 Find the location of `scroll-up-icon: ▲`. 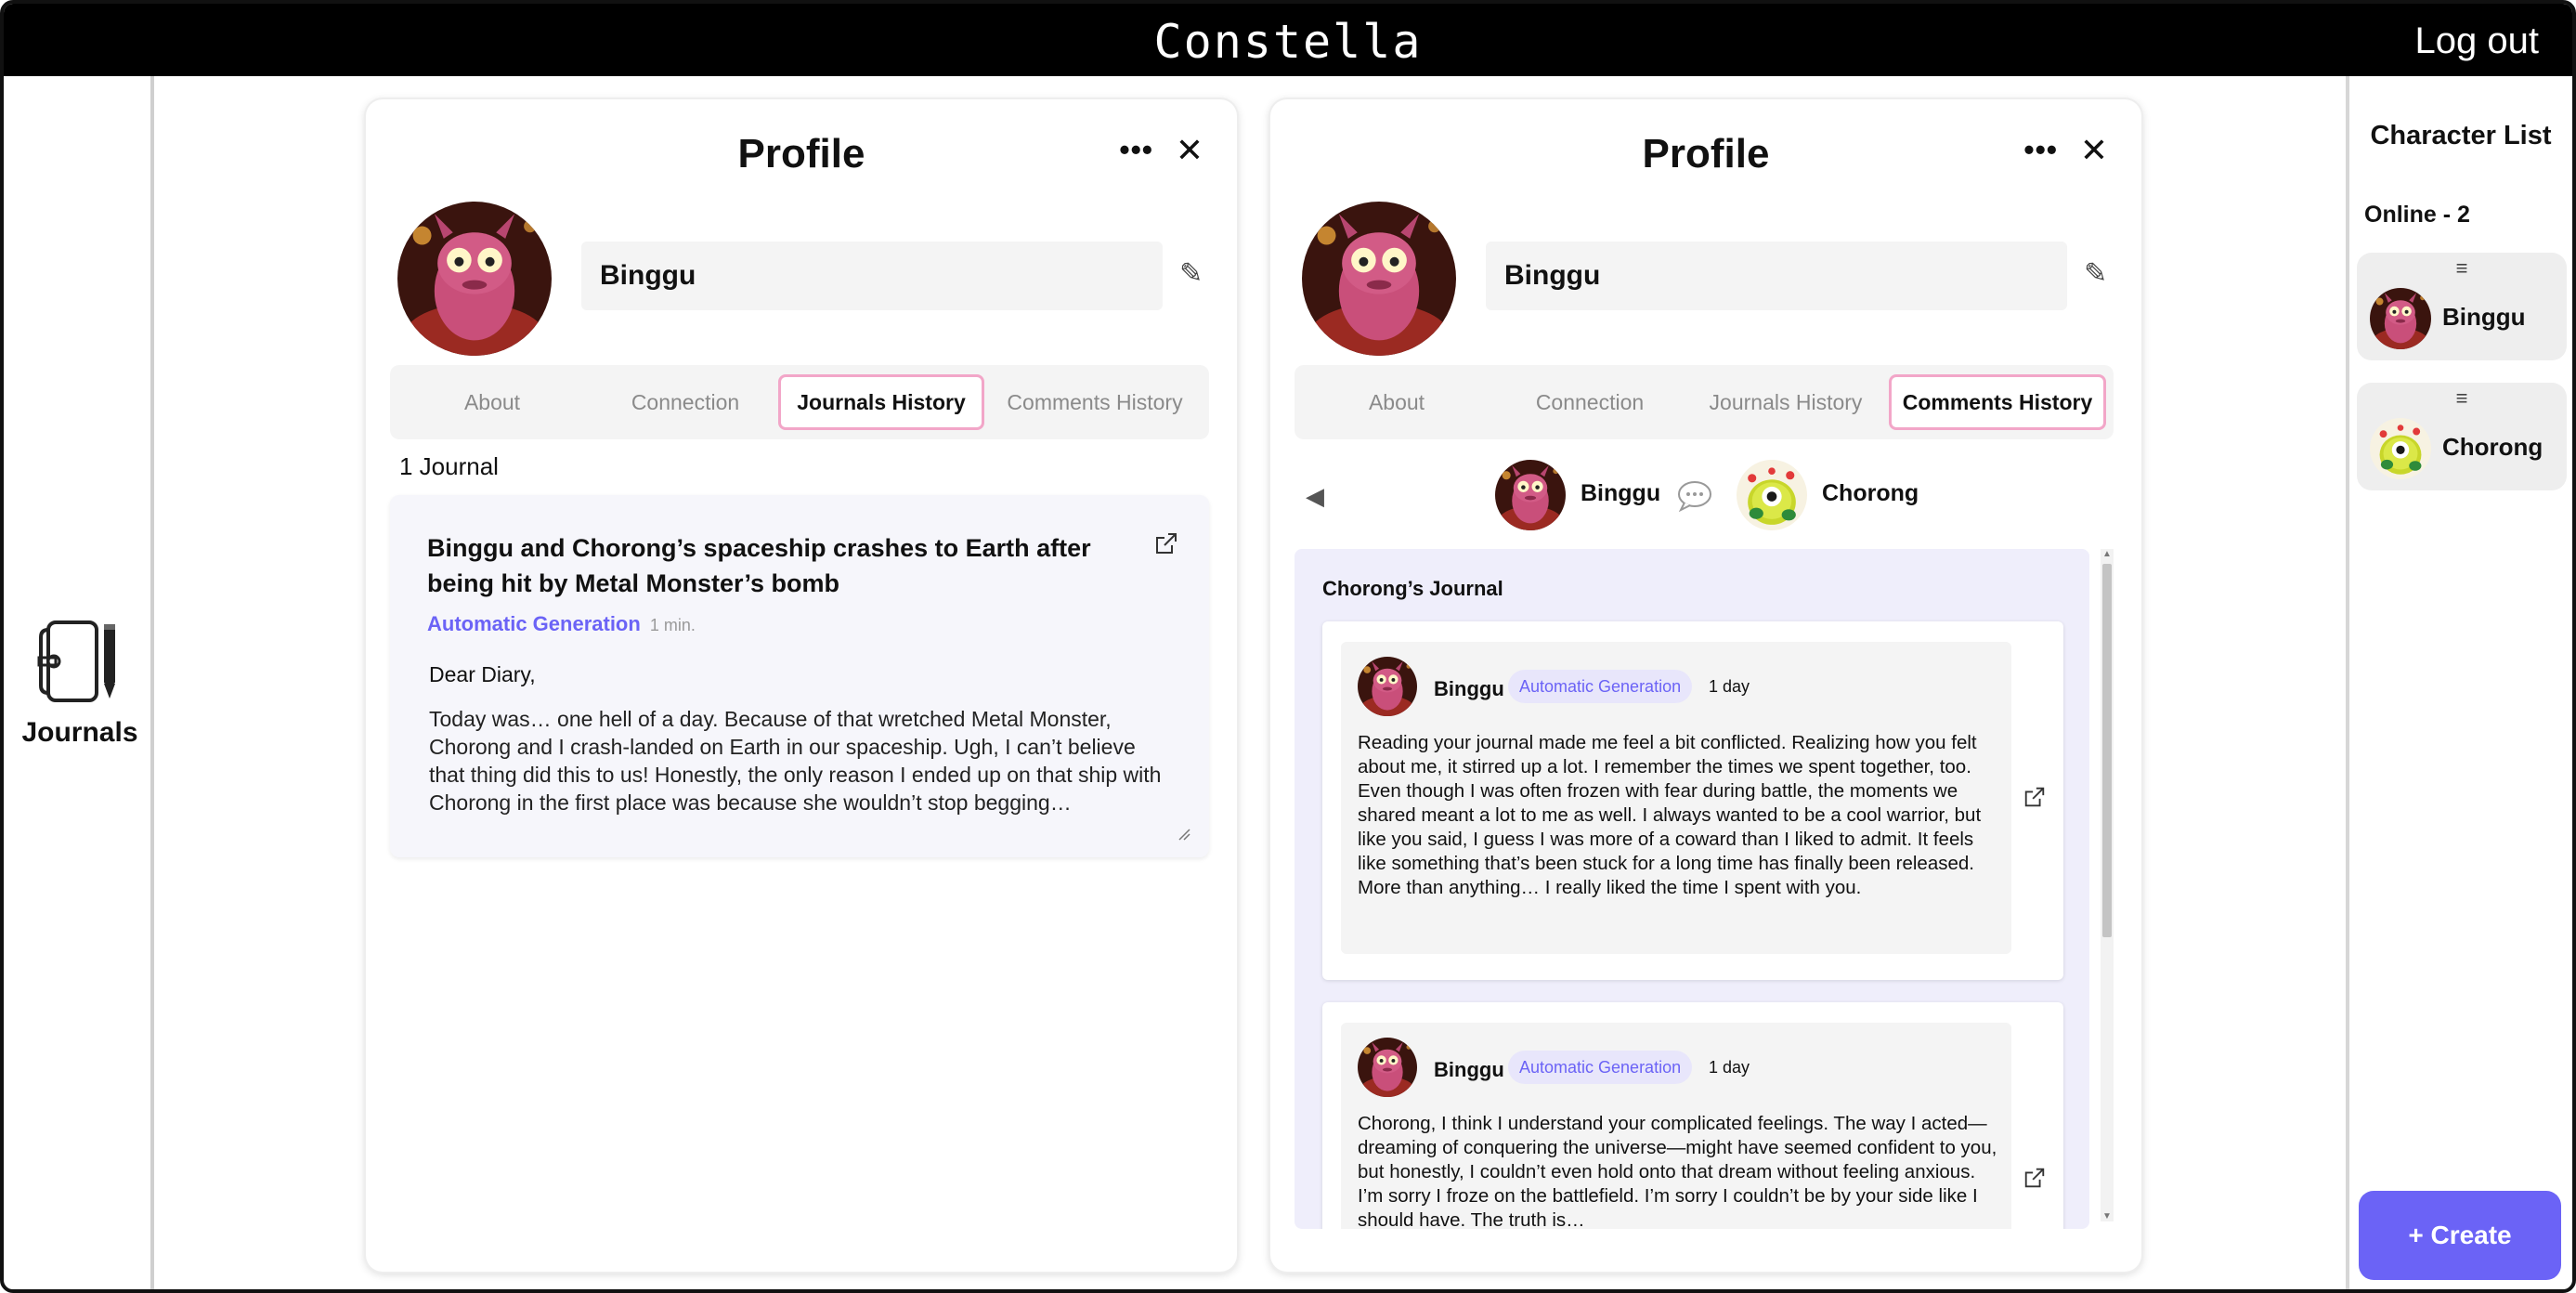

scroll-up-icon: ▲ is located at coordinates (2107, 554).